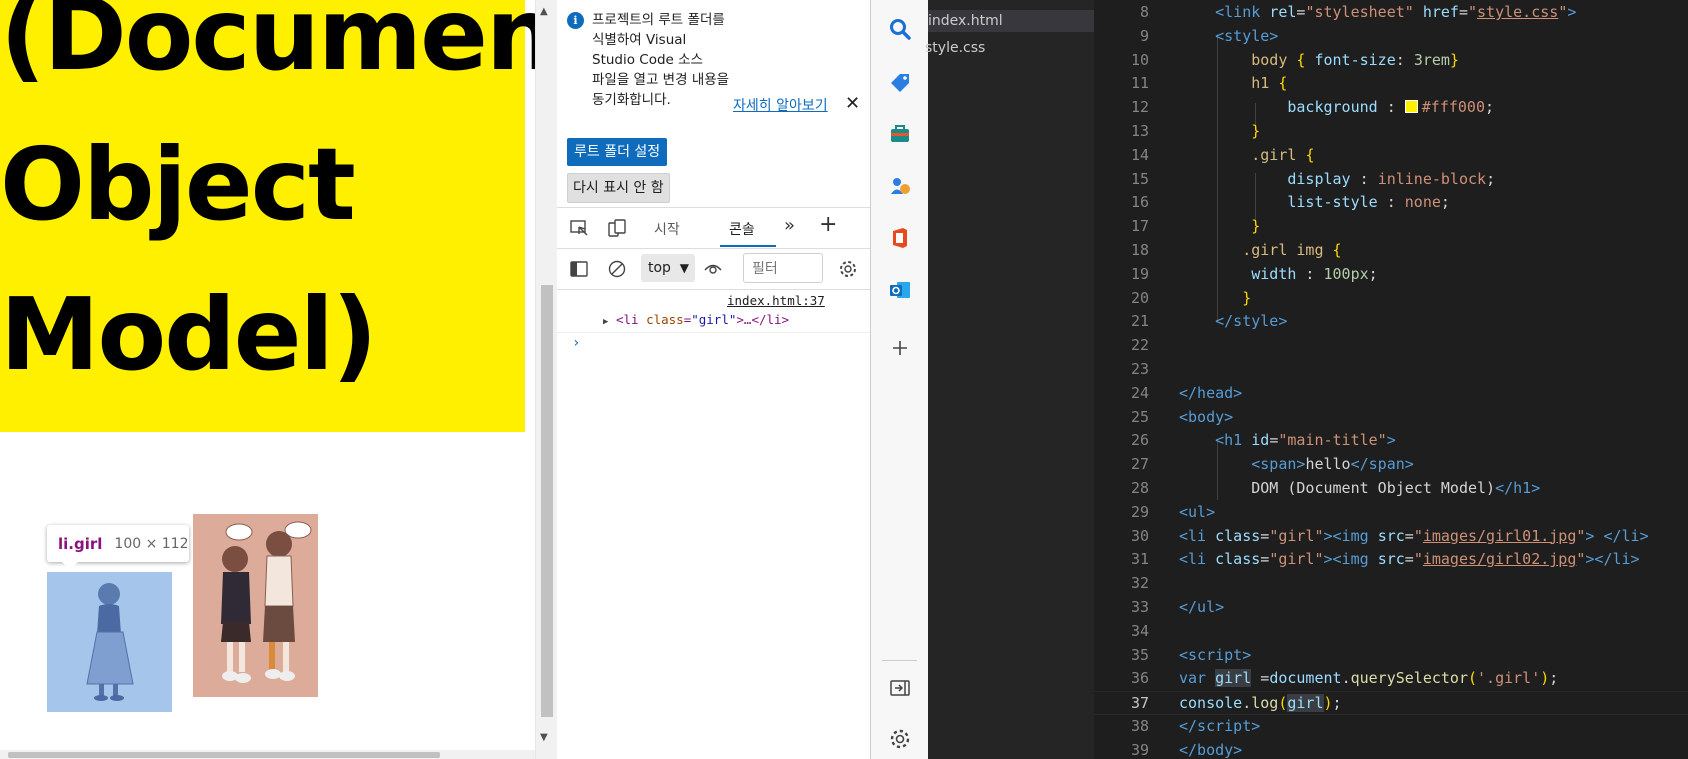 The height and width of the screenshot is (759, 1688). Describe the element at coordinates (1391, 513) in the screenshot. I see `code-line: 29 <ul>` at that location.